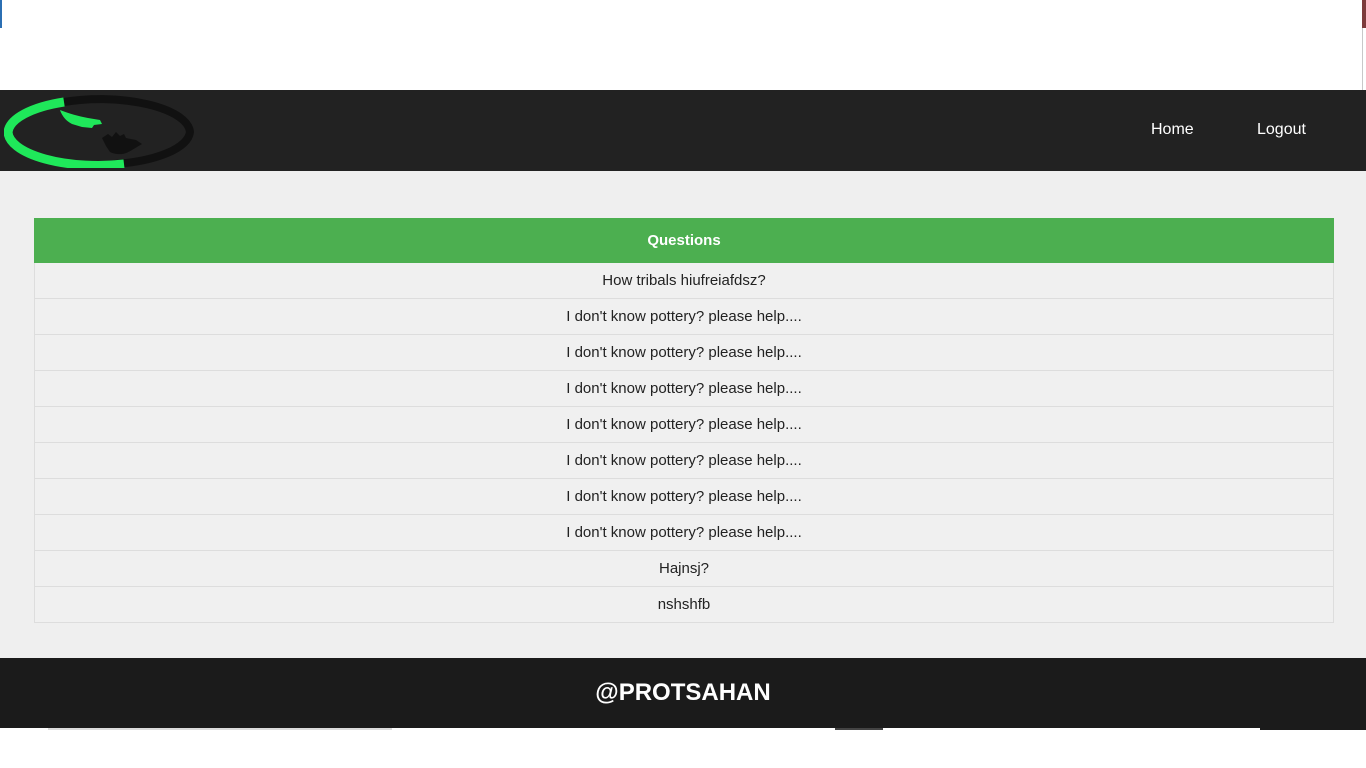 The image size is (1366, 768). Describe the element at coordinates (1172, 130) in the screenshot. I see `nav-home-link: Home` at that location.